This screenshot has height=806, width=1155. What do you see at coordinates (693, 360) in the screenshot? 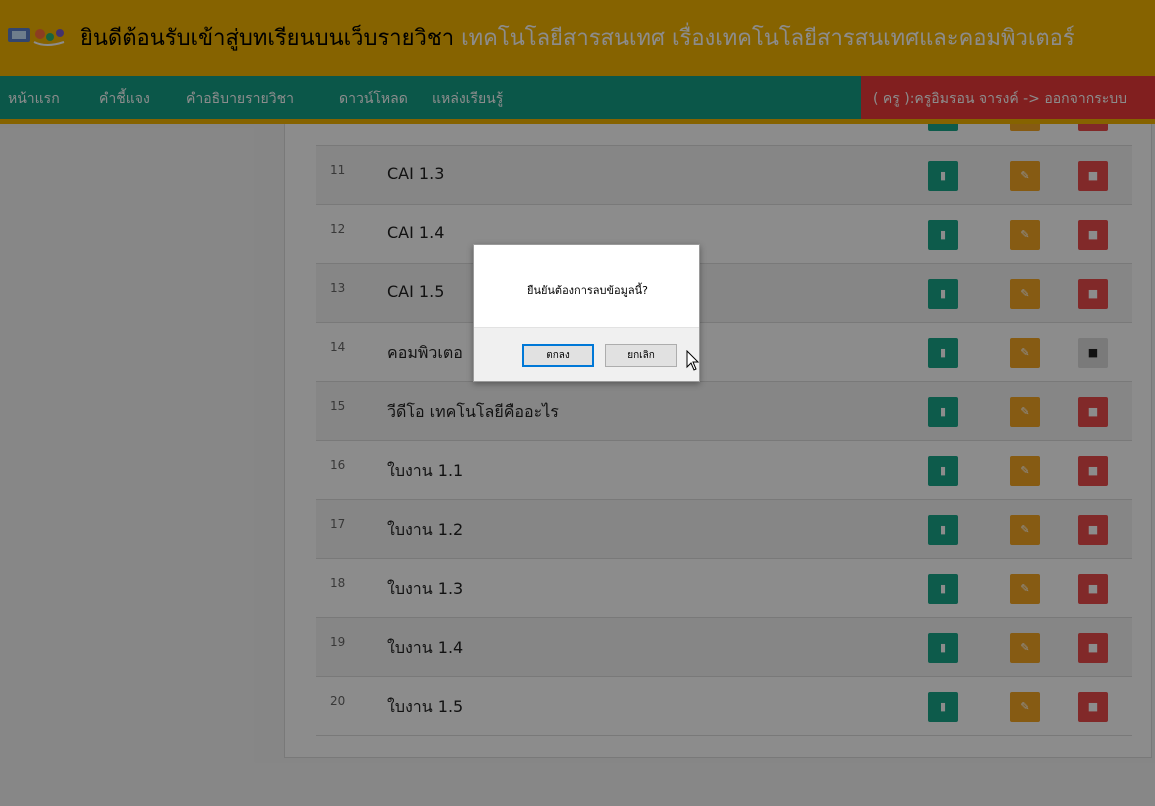
I see `mouse-cursor-icon` at bounding box center [693, 360].